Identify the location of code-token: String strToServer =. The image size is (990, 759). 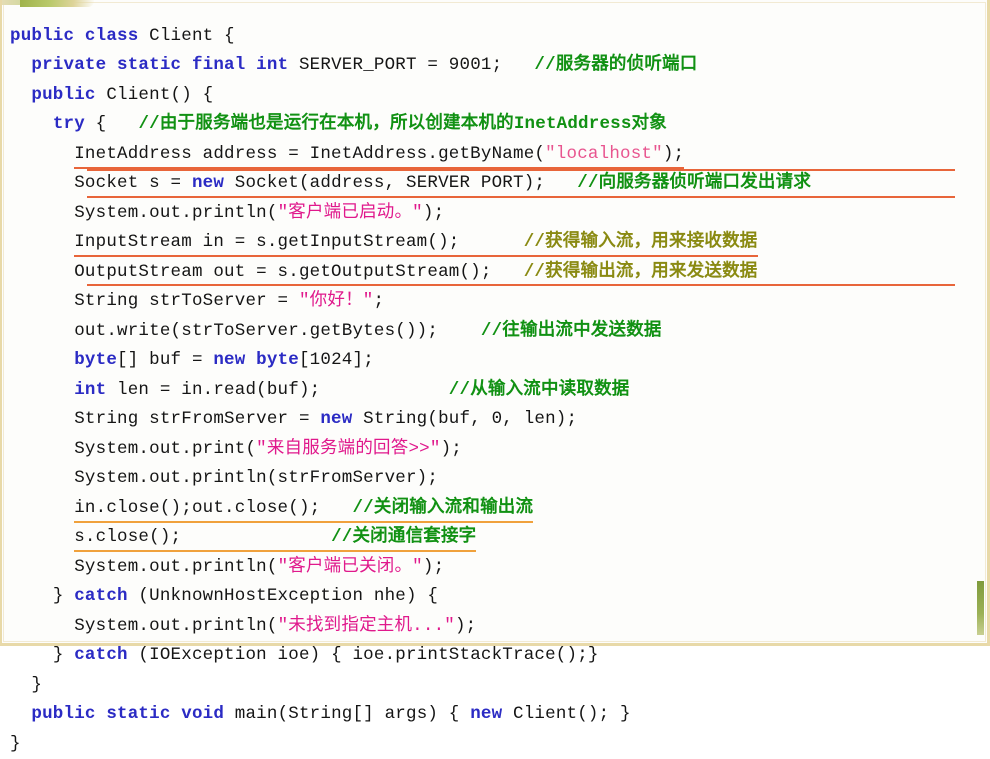
(186, 301).